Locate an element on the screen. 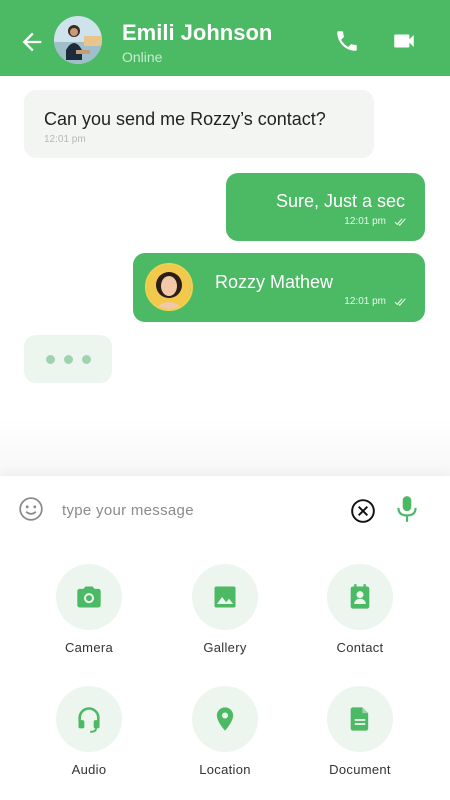  outgoing-message: Sure, Just a sec 12:01 pm is located at coordinates (325, 207).